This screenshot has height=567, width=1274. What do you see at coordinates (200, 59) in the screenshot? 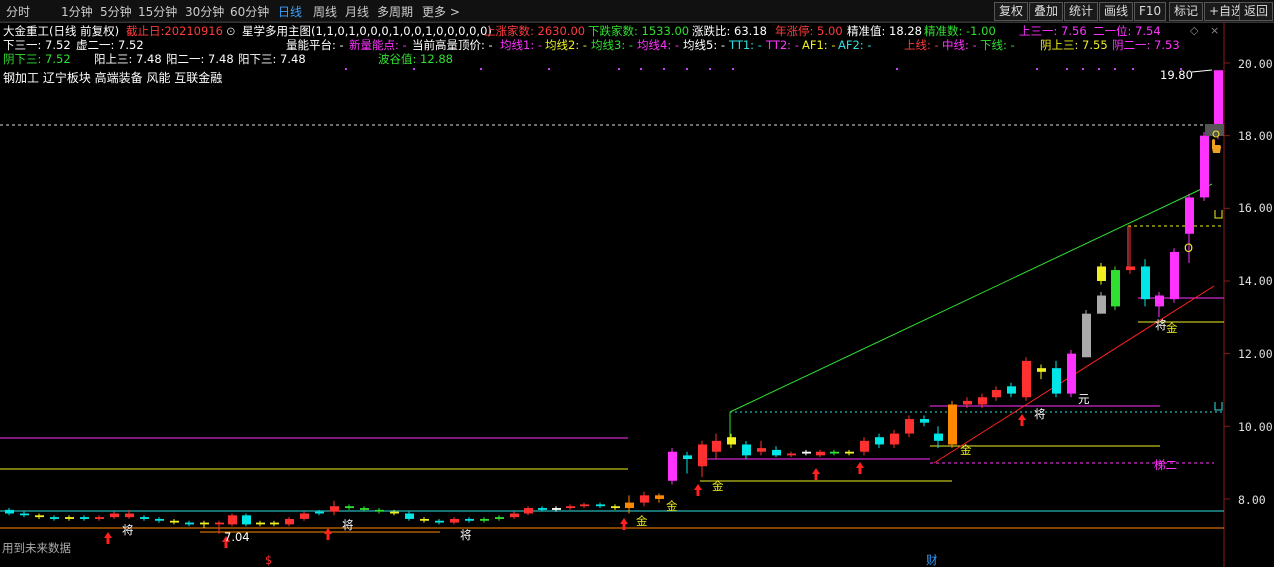
I see `yang-two1-row3: 阳二一: 7.48` at bounding box center [200, 59].